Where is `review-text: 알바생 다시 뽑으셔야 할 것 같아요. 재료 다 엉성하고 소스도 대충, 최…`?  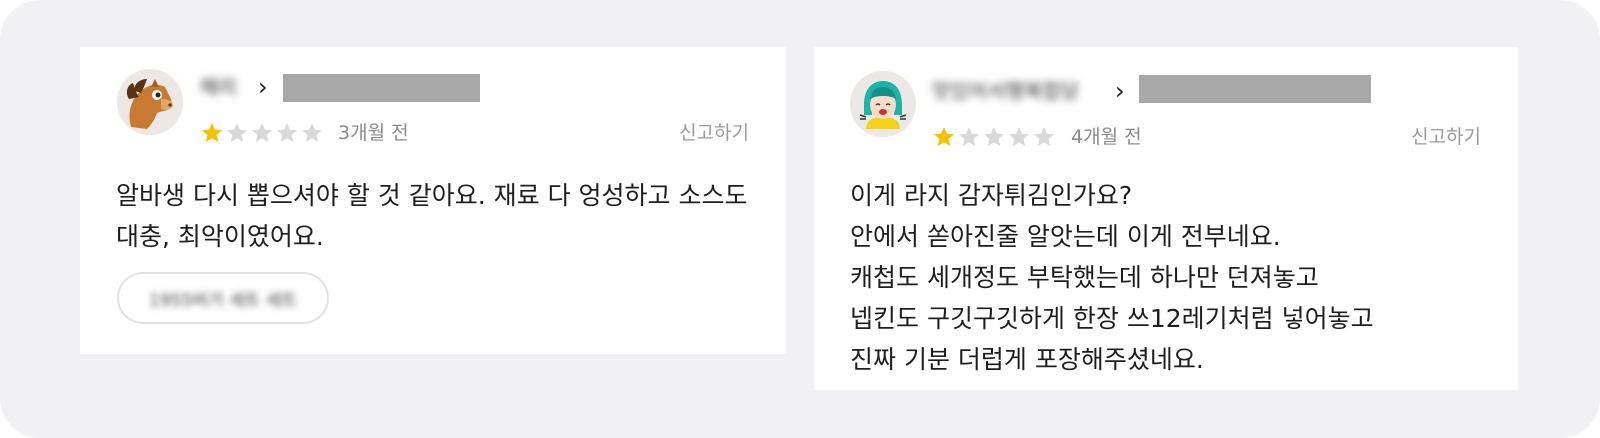 review-text: 알바생 다시 뽑으셔야 할 것 같아요. 재료 다 엉성하고 소스도 대충, 최… is located at coordinates (432, 216).